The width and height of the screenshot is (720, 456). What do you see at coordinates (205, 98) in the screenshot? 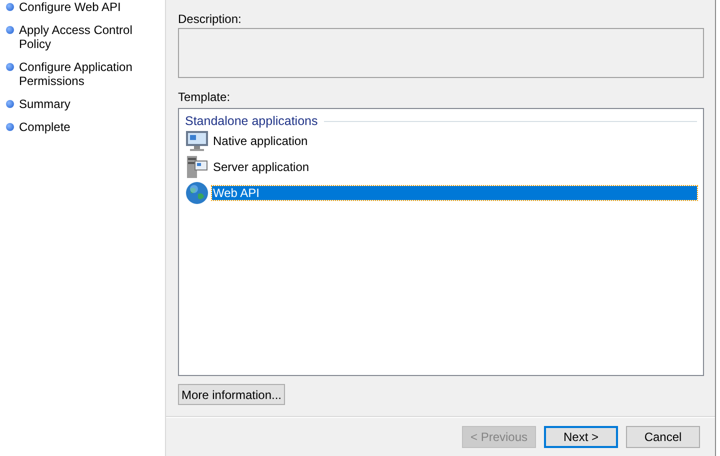
I see `template-label: Template:` at bounding box center [205, 98].